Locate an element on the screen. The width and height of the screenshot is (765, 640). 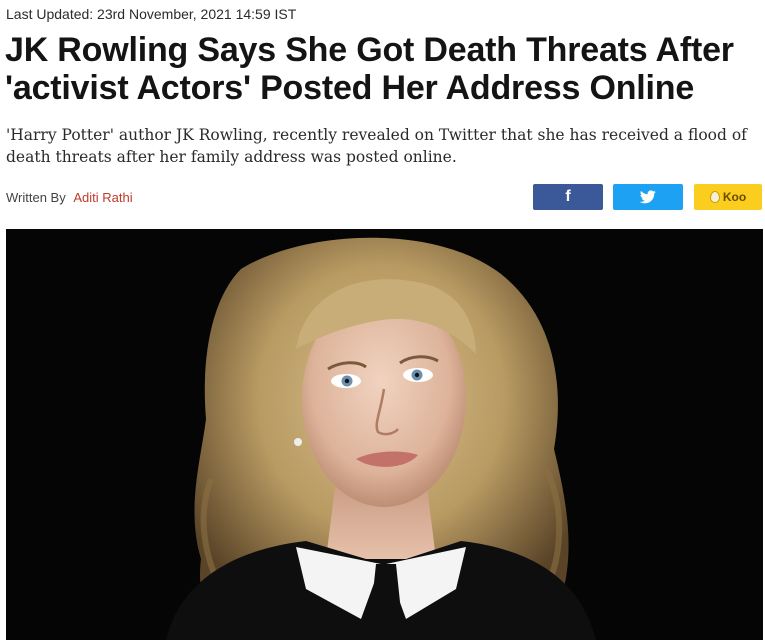
twitter-share-button is located at coordinates (648, 197).